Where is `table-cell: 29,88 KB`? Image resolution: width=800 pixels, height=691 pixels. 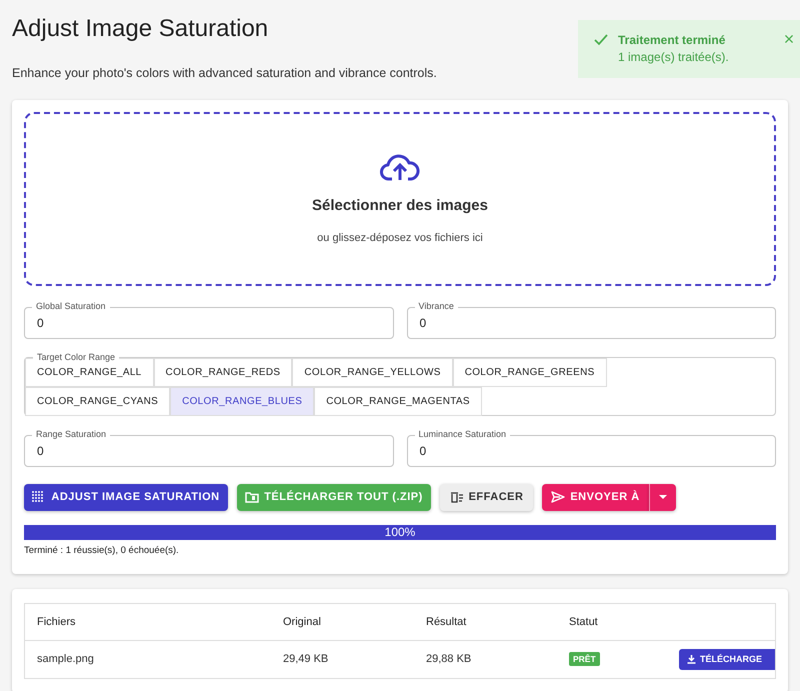 table-cell: 29,88 KB is located at coordinates (449, 659).